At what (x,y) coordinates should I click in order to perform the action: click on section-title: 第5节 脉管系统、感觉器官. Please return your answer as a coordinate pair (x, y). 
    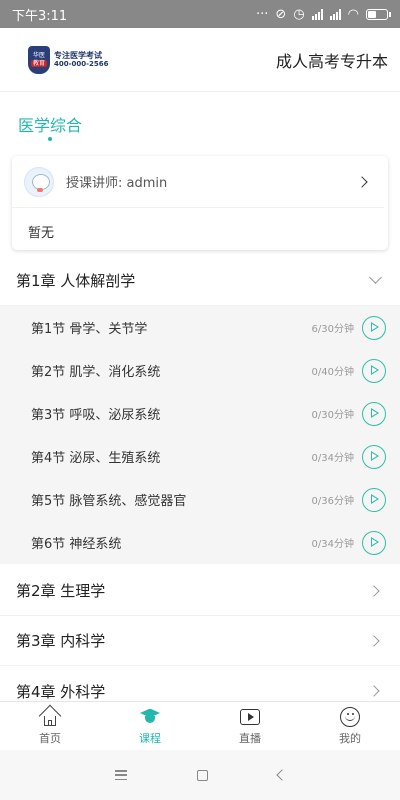
    Looking at the image, I should click on (109, 501).